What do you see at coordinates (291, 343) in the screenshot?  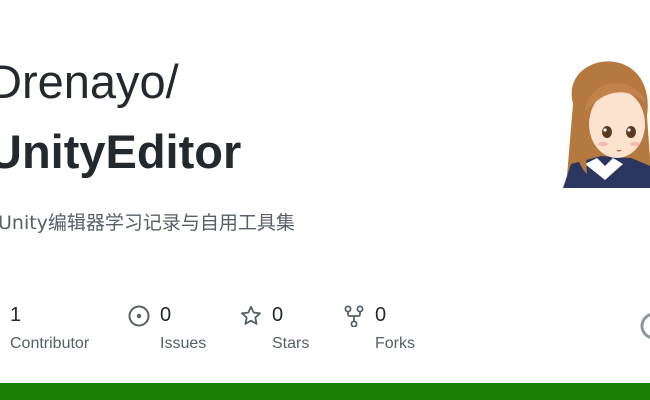 I see `stars-label: Stars` at bounding box center [291, 343].